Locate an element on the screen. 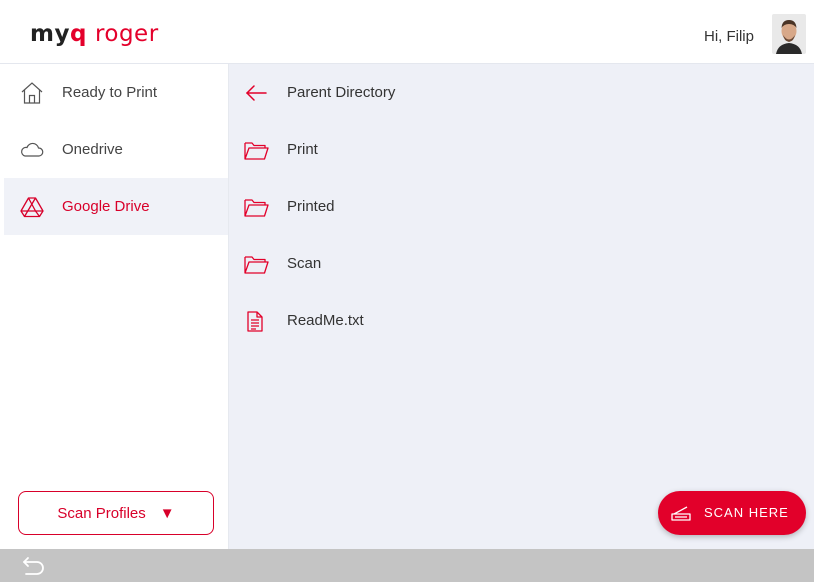  scan-here-button: SCAN HERE is located at coordinates (732, 513).